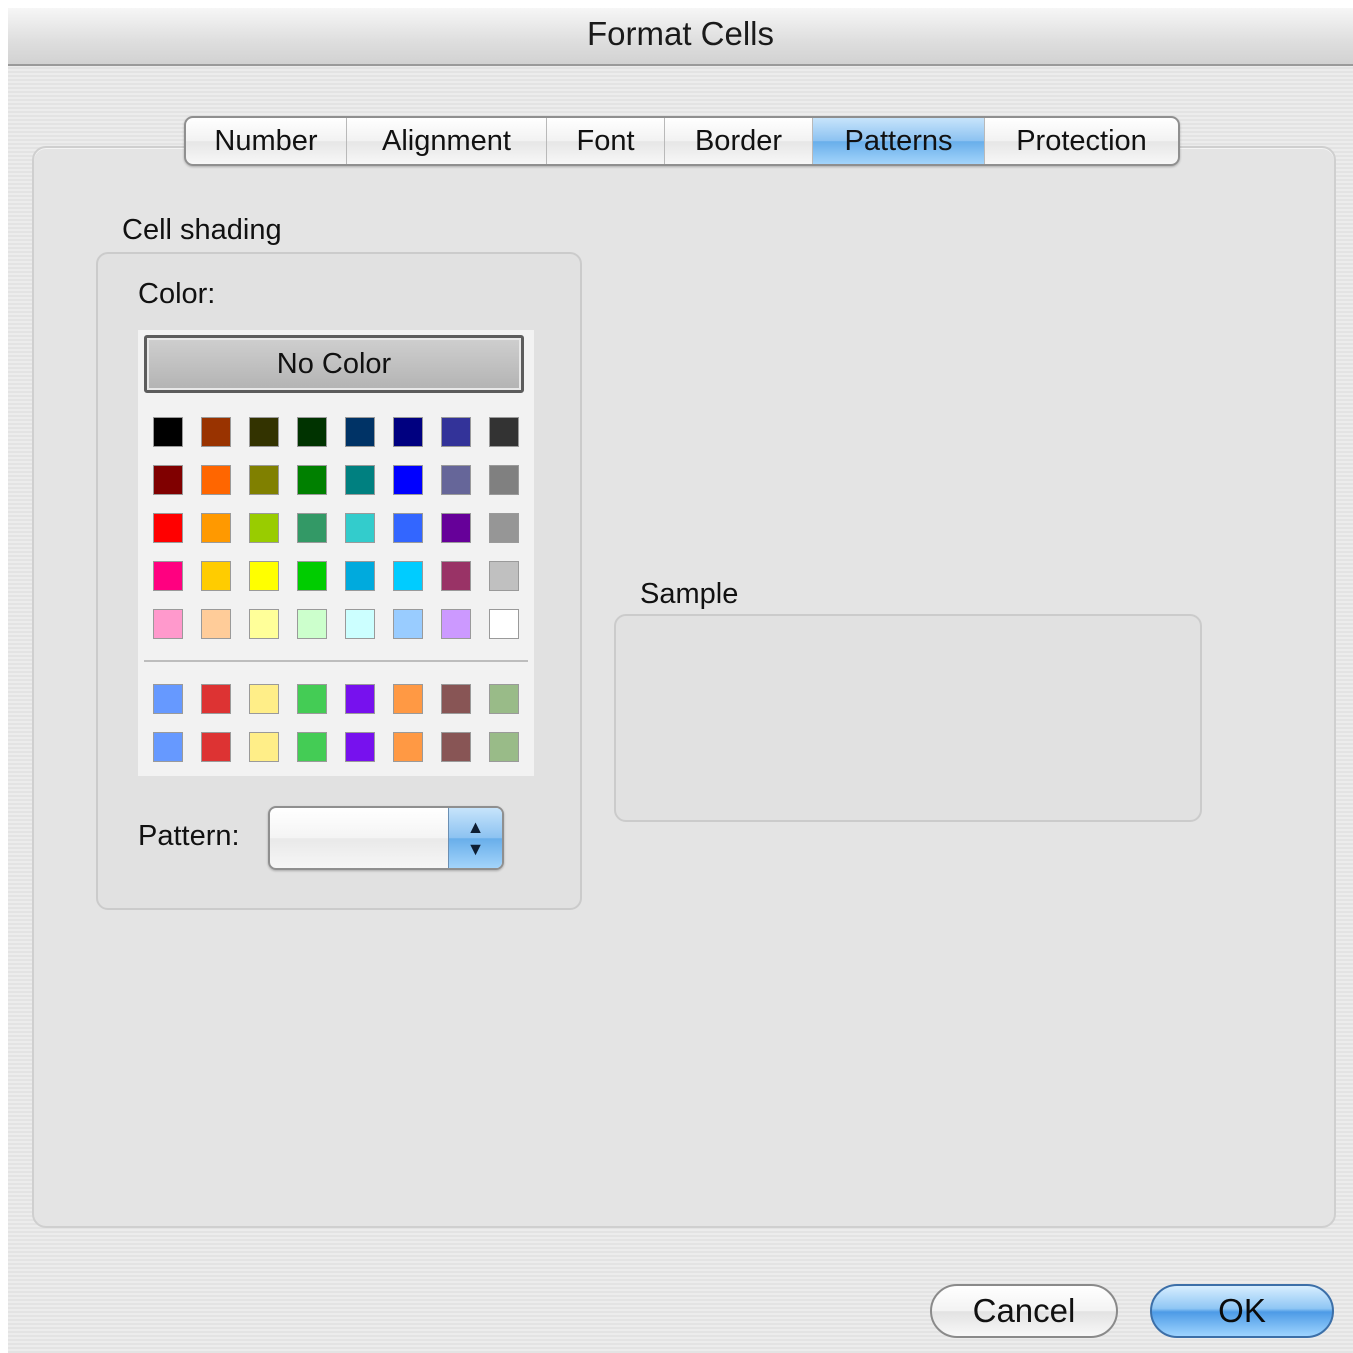  I want to click on color-palette: No Color, so click(336, 553).